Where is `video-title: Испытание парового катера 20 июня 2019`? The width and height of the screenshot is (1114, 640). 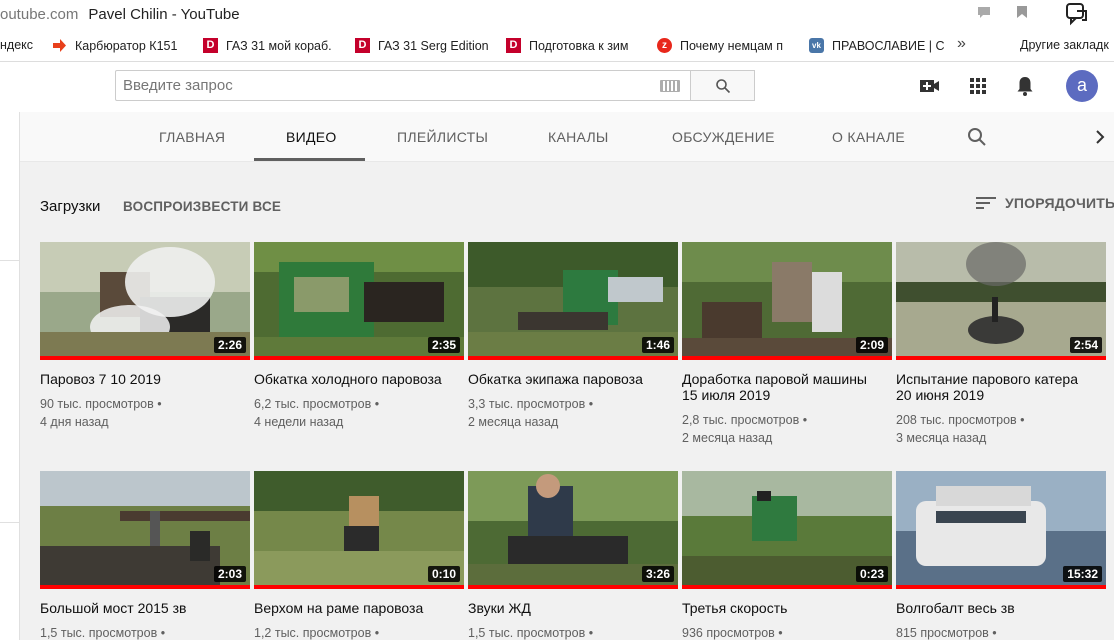 video-title: Испытание парового катера 20 июня 2019 is located at coordinates (996, 387).